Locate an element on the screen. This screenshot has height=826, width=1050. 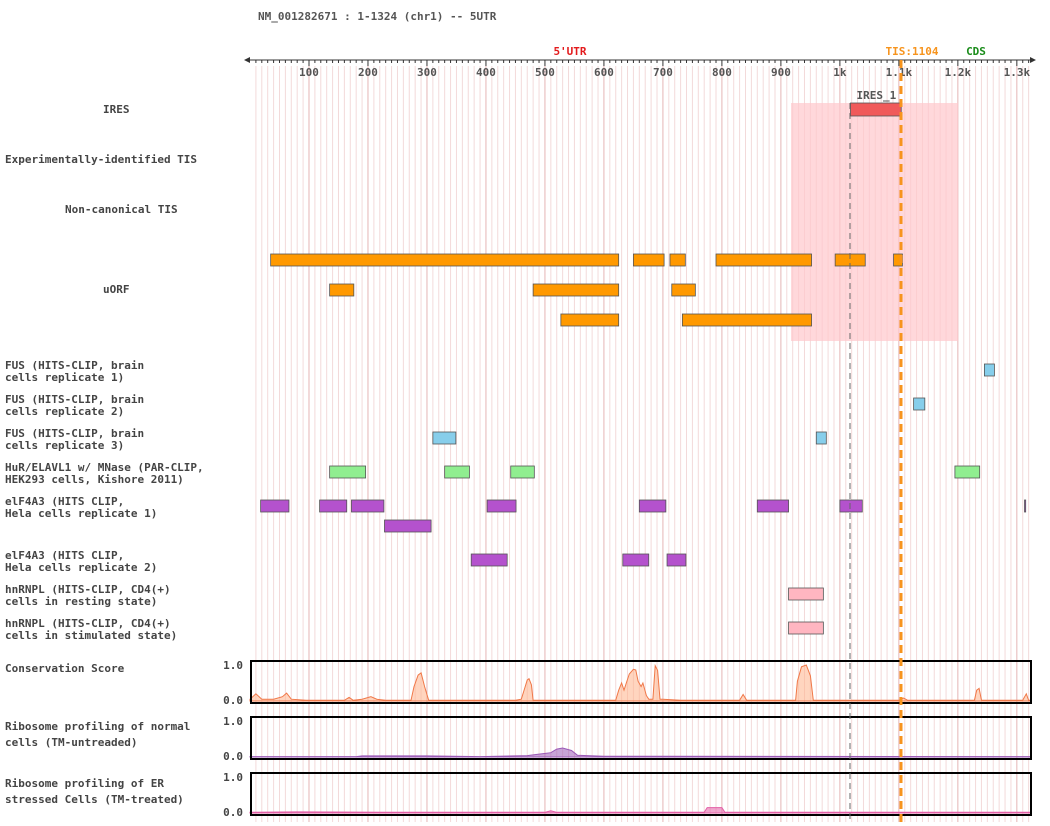
ires-feature-label: IRES_1 is located at coordinates (876, 95).